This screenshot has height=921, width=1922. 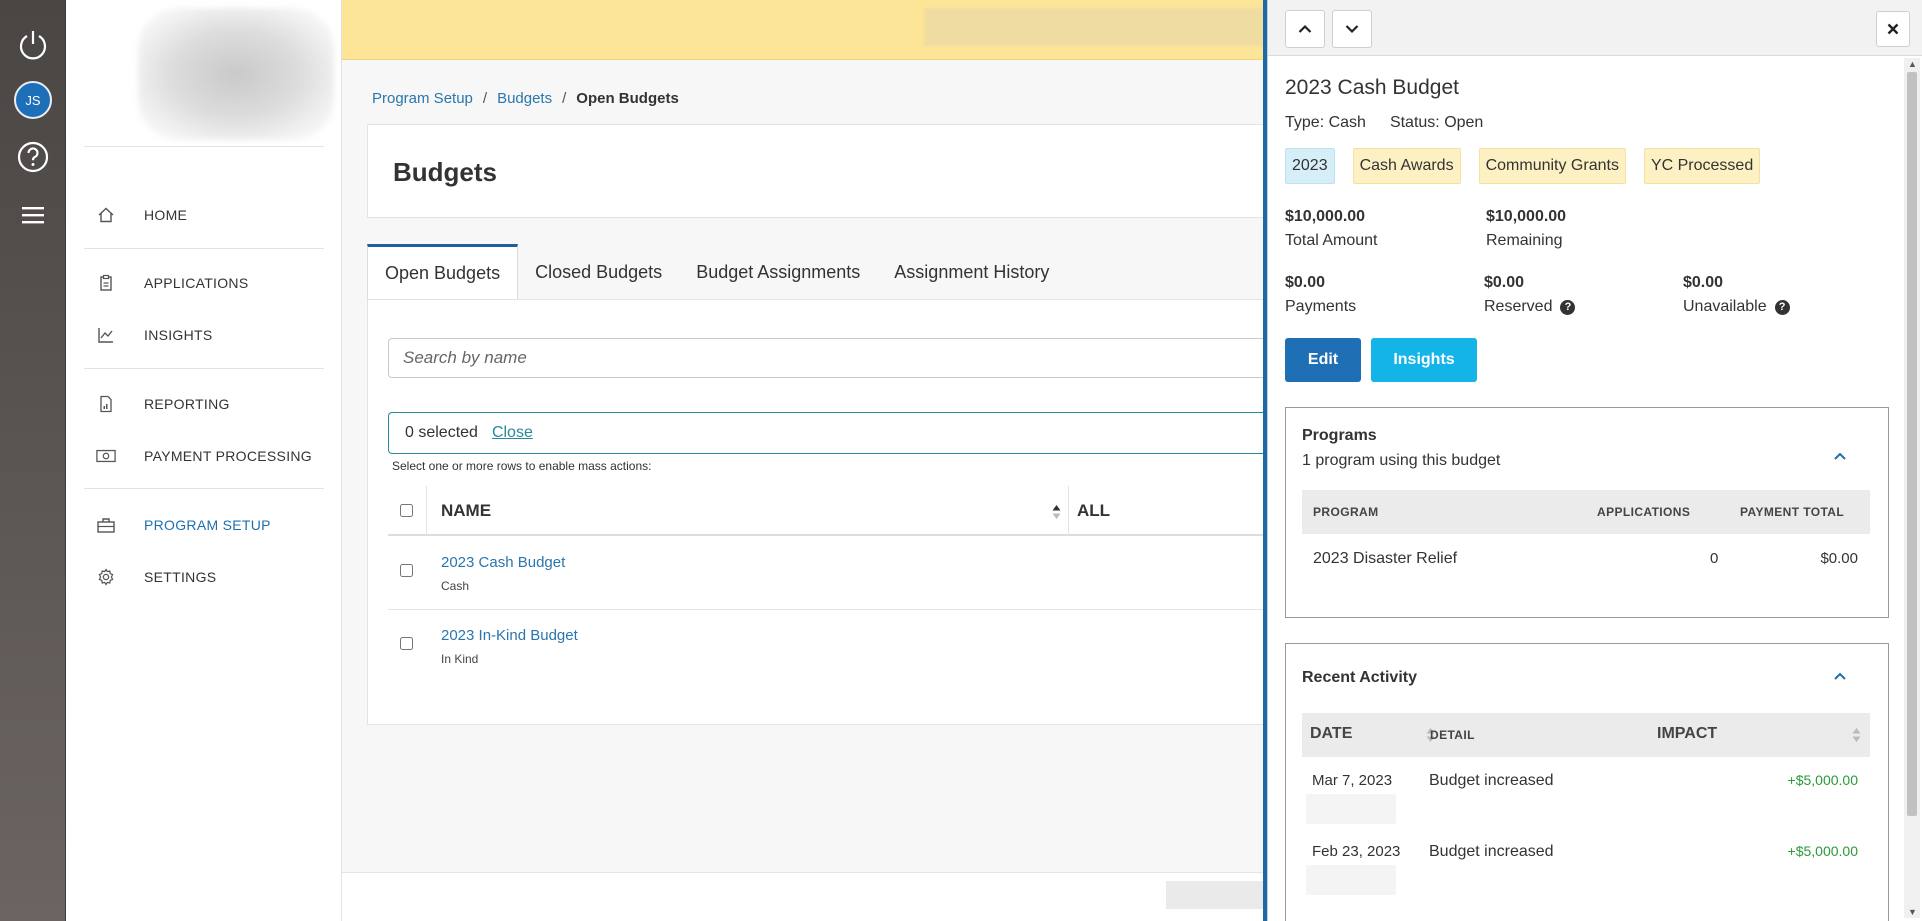 What do you see at coordinates (422, 98) in the screenshot?
I see `breadcrumb-program-setup: Program Setup` at bounding box center [422, 98].